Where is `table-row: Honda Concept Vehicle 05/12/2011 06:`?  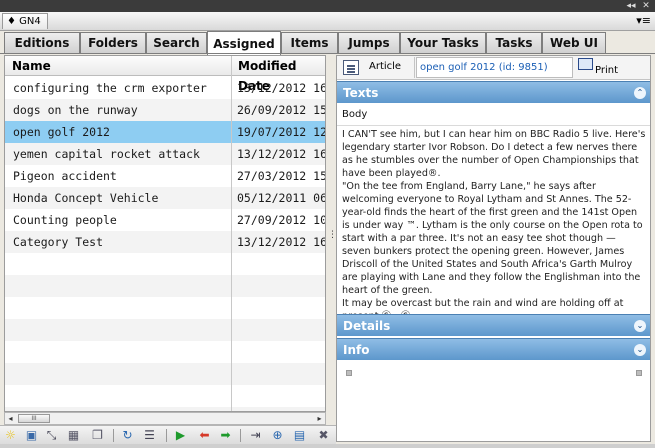 table-row: Honda Concept Vehicle 05/12/2011 06: is located at coordinates (165, 198).